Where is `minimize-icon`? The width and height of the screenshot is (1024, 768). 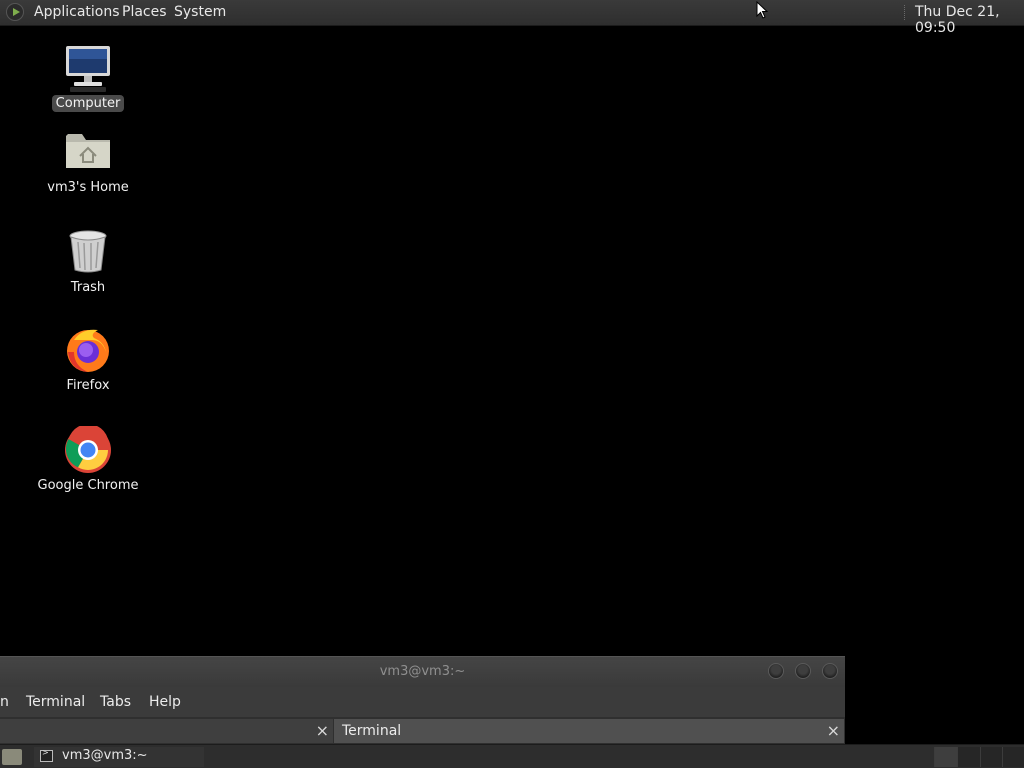
minimize-icon is located at coordinates (776, 671).